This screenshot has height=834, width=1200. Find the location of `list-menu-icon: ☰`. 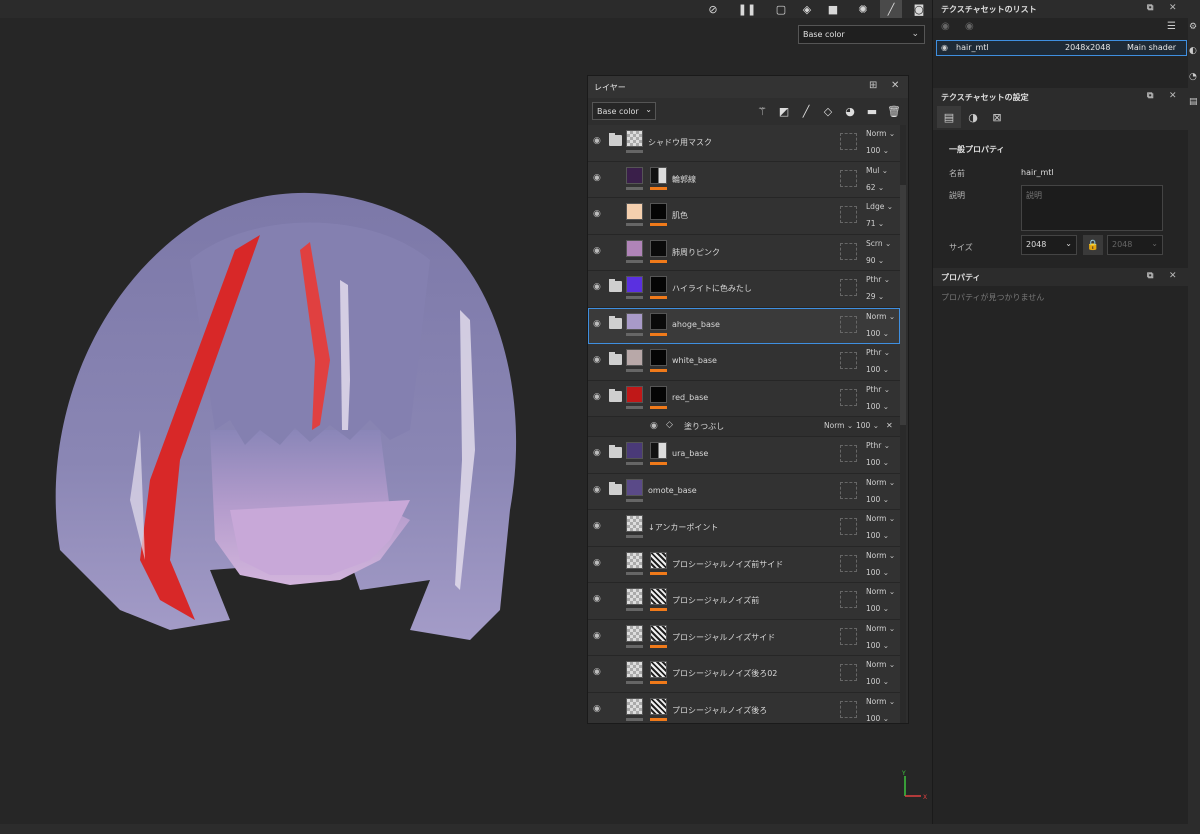

list-menu-icon: ☰ is located at coordinates (1171, 26).